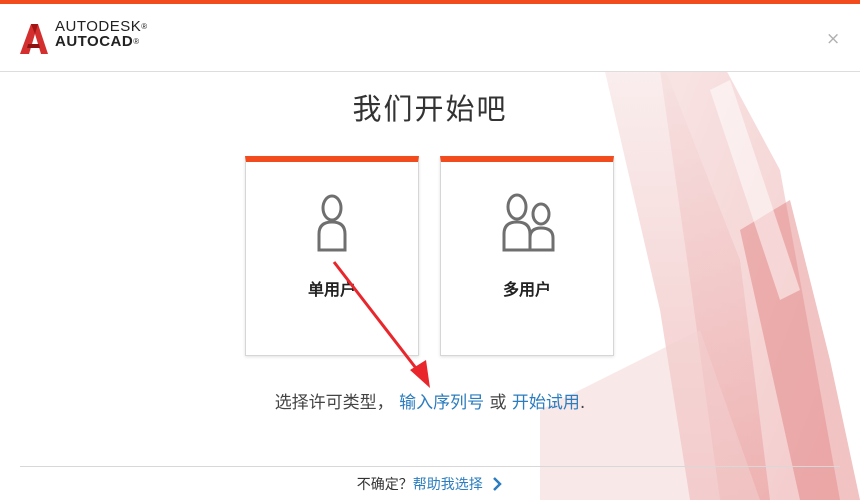  Describe the element at coordinates (430, 466) in the screenshot. I see `footer-divider` at that location.